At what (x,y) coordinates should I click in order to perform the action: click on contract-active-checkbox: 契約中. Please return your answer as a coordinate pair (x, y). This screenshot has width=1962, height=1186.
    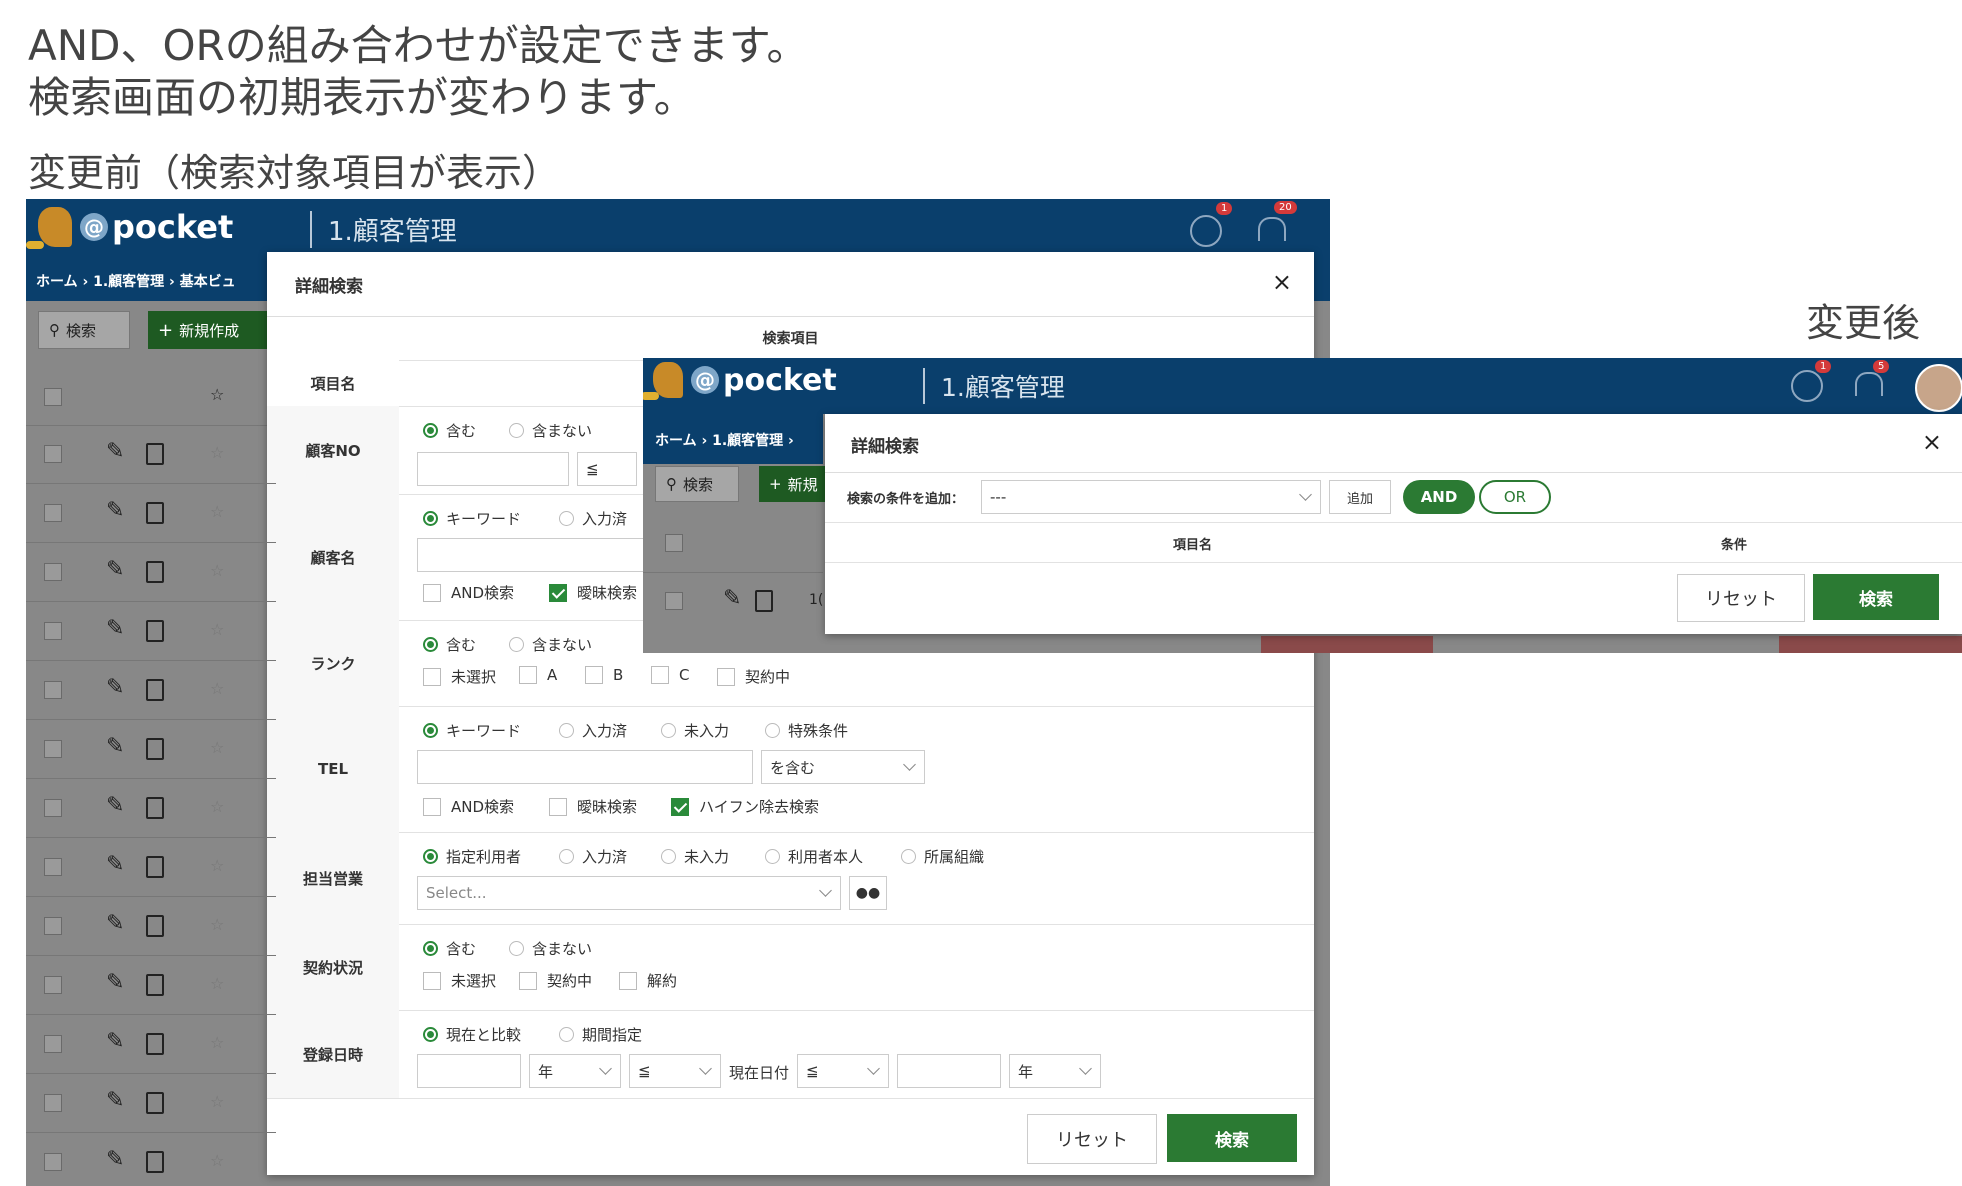
    Looking at the image, I should click on (555, 980).